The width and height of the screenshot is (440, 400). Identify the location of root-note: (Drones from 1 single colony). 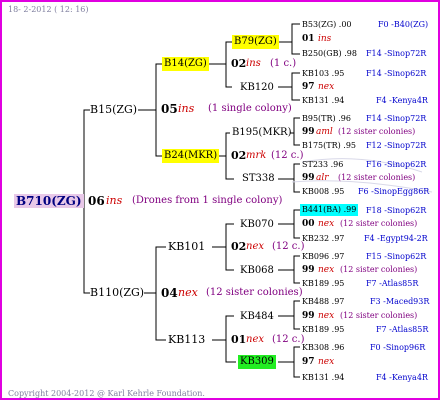
(207, 200).